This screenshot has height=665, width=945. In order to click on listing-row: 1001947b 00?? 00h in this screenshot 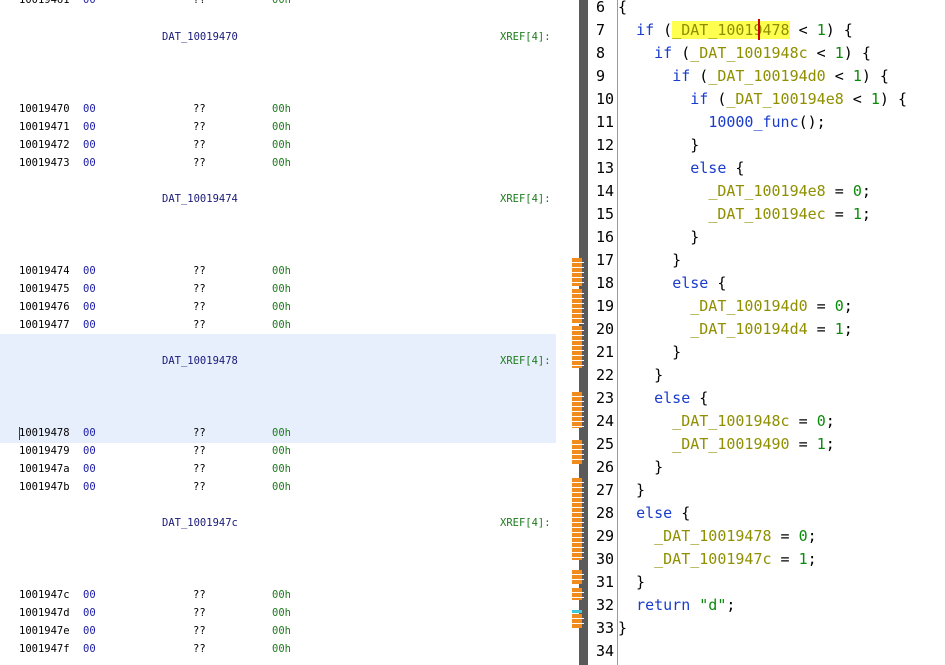, I will do `click(278, 487)`.